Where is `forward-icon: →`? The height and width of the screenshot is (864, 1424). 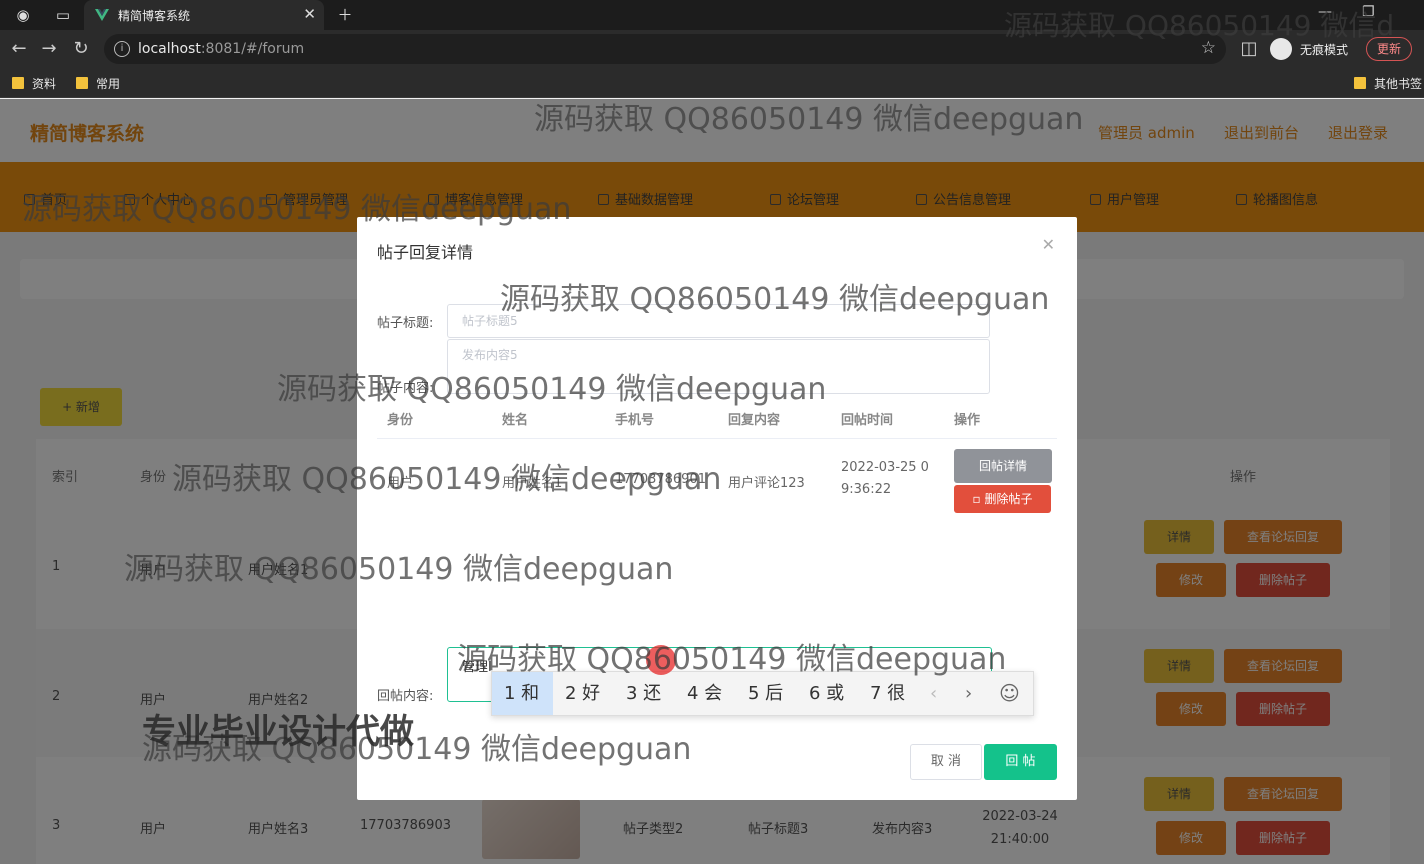
forward-icon: → is located at coordinates (49, 49).